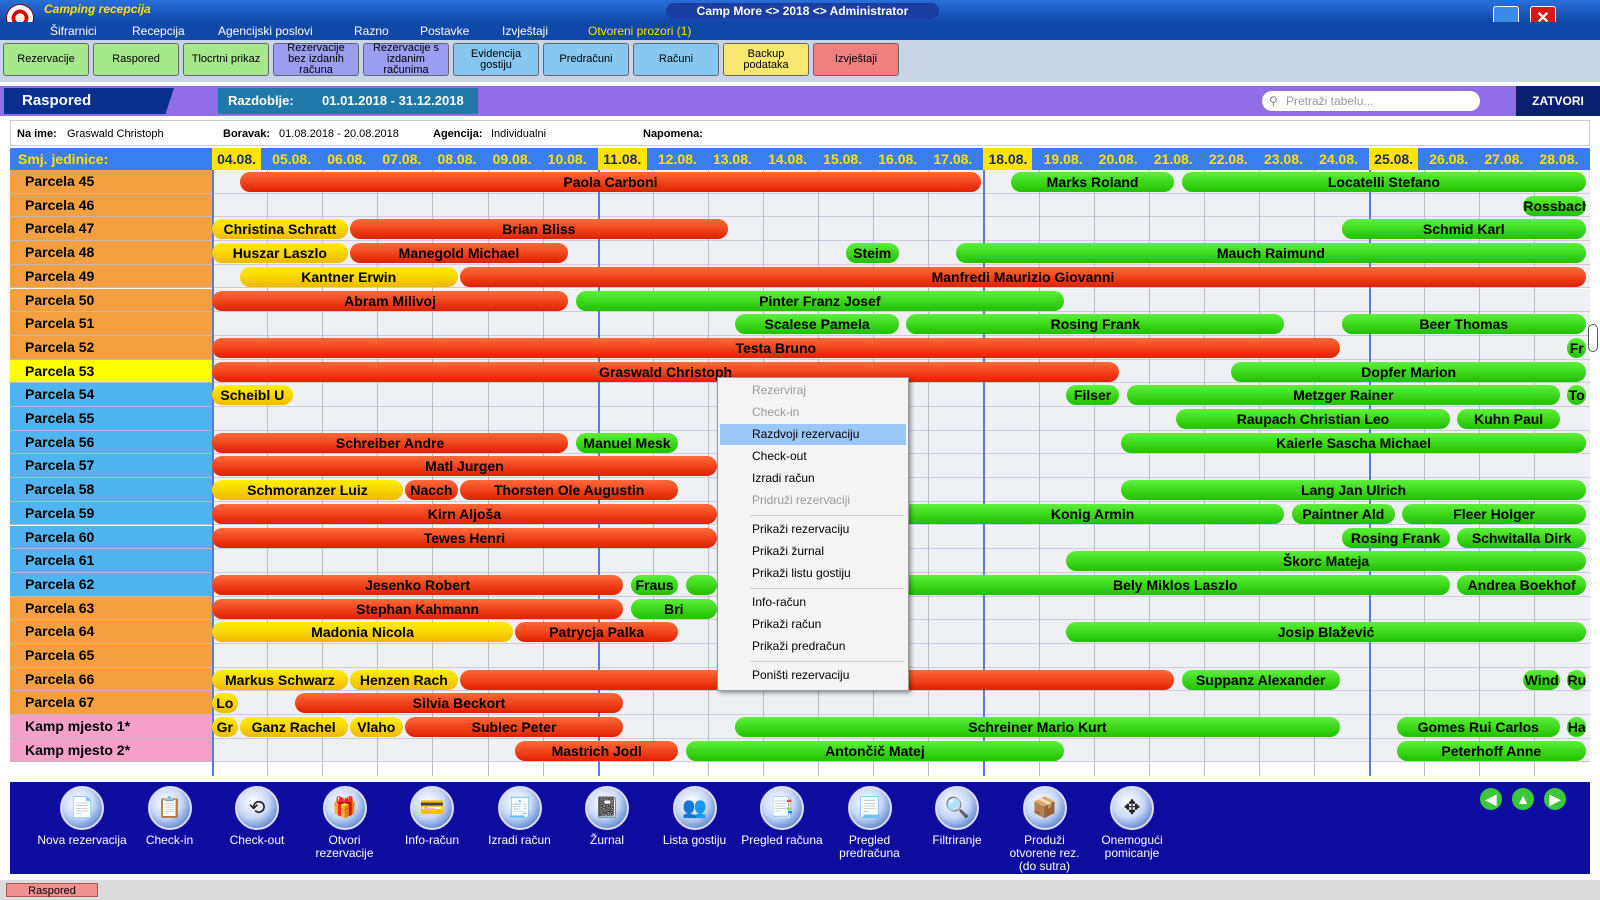 Image resolution: width=1600 pixels, height=900 pixels. I want to click on reservation-bar: Schmid Karl, so click(1463, 229).